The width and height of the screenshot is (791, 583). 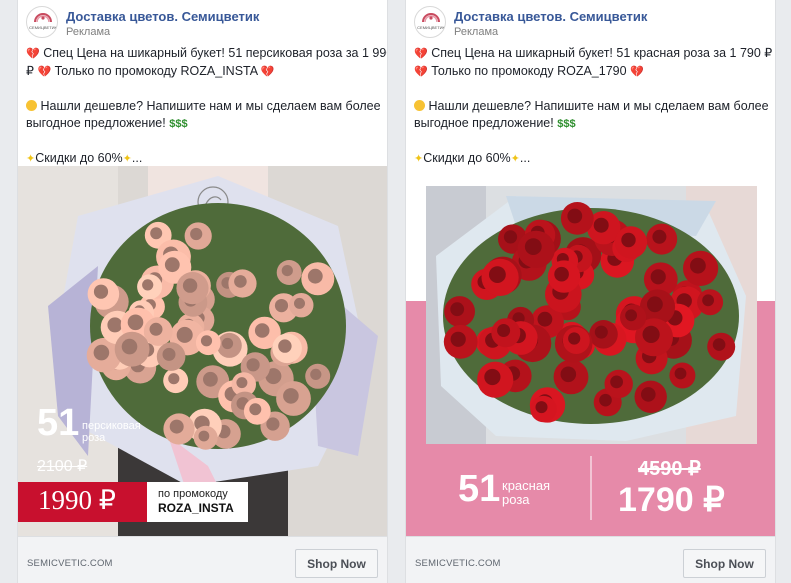 What do you see at coordinates (156, 71) in the screenshot?
I see `text-line: Только по промокоду ROZA_INSTA` at bounding box center [156, 71].